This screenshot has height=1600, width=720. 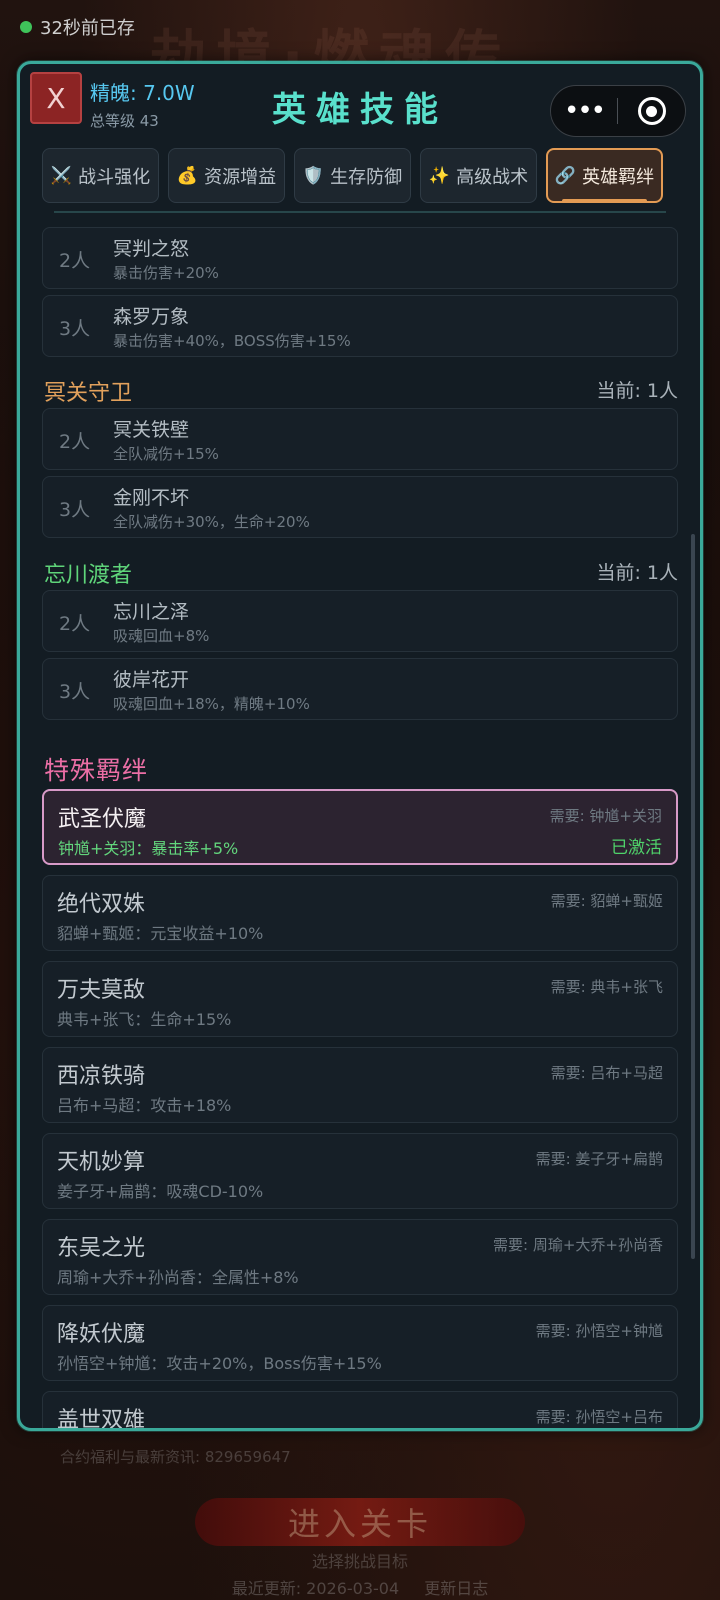 What do you see at coordinates (578, 1245) in the screenshot?
I see `bond-requirement: 需要: 周瑜+大乔+孙尚香` at bounding box center [578, 1245].